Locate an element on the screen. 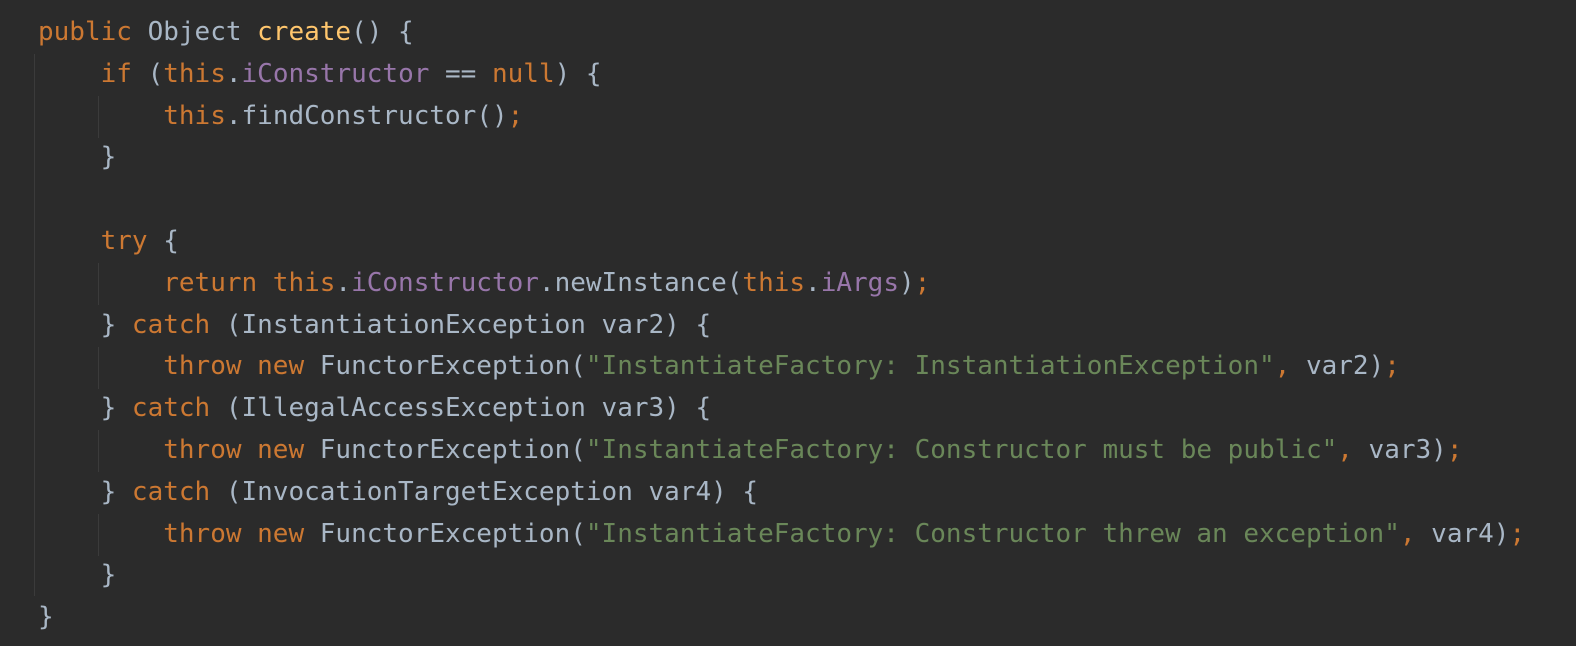  code-line: public Object create() { is located at coordinates (781, 33).